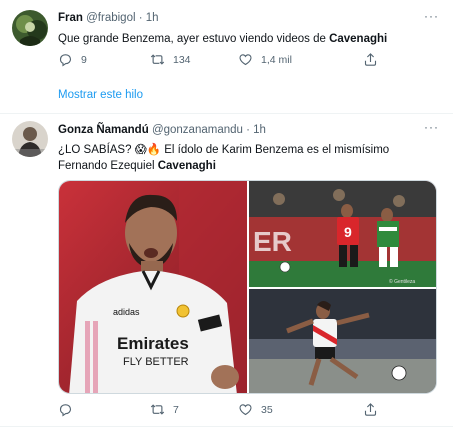 This screenshot has width=453, height=427. I want to click on sponsor-subtext: FLY BETTER, so click(156, 362).